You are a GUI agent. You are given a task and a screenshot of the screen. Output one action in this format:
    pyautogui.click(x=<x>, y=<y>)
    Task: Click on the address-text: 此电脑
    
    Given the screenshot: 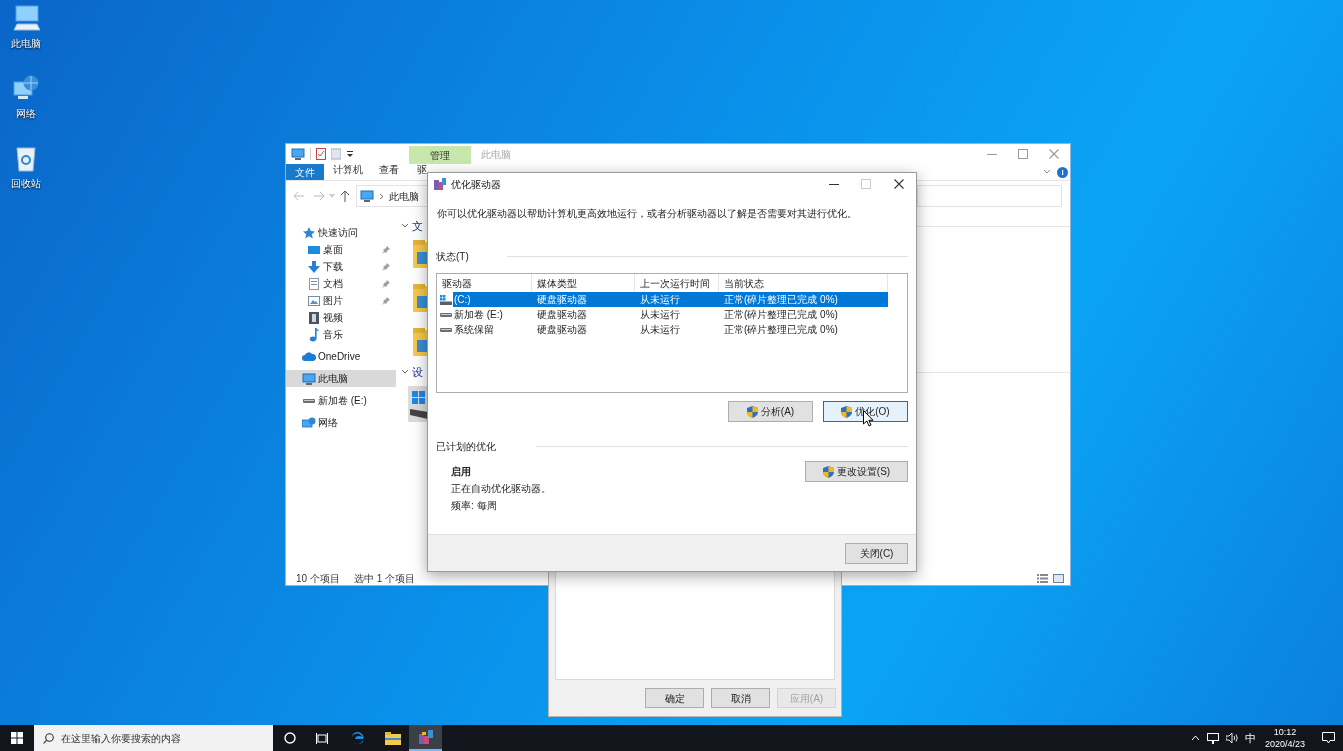 What is the action you would take?
    pyautogui.click(x=404, y=196)
    